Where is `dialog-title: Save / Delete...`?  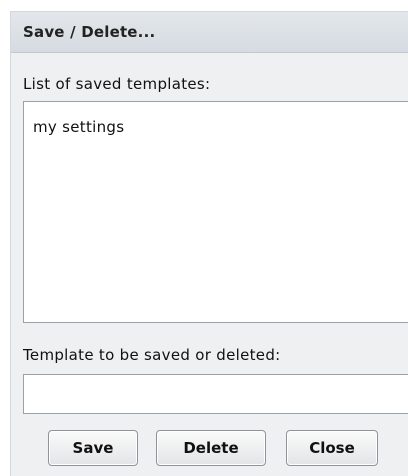
dialog-title: Save / Delete... is located at coordinates (89, 32).